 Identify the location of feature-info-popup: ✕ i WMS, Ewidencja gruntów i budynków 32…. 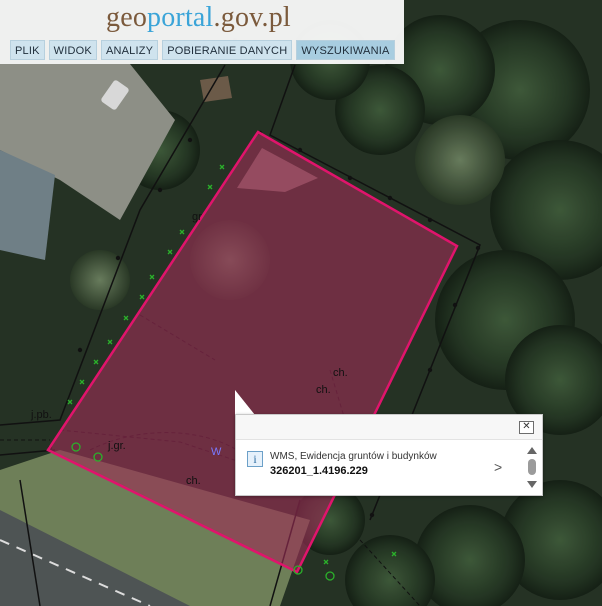
(389, 455).